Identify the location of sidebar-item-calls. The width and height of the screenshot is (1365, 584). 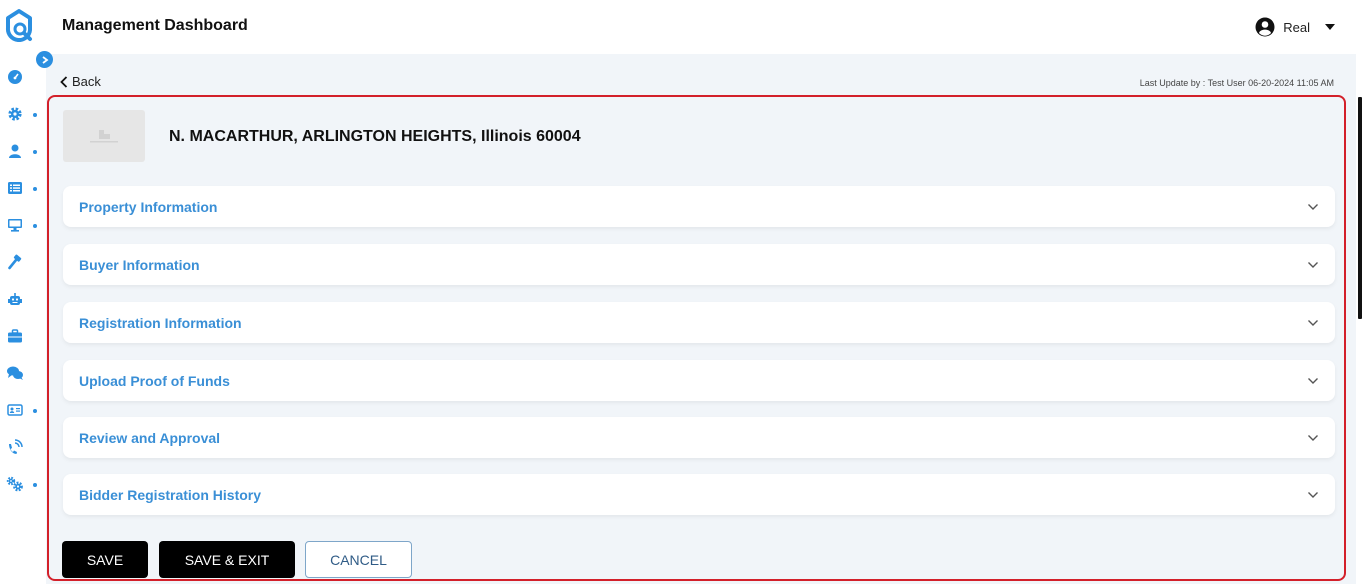
(15, 447).